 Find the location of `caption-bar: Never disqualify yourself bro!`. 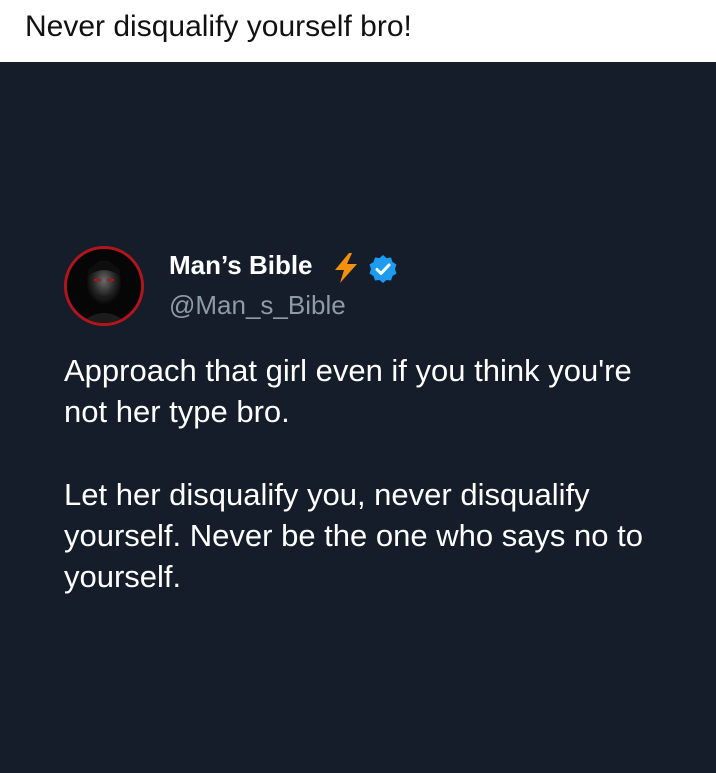

caption-bar: Never disqualify yourself bro! is located at coordinates (358, 31).